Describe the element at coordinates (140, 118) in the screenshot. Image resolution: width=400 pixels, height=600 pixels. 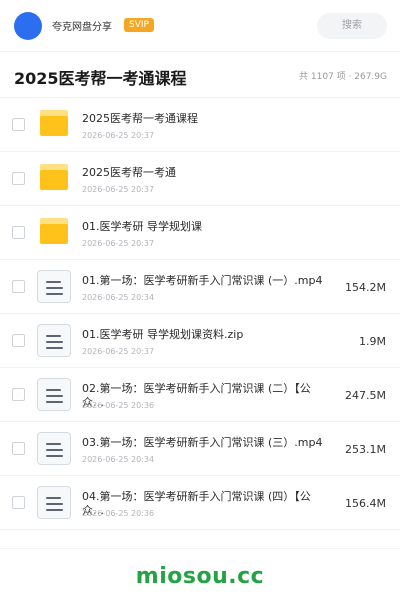
I see `file-name: 2025医考帮一考通课程` at that location.